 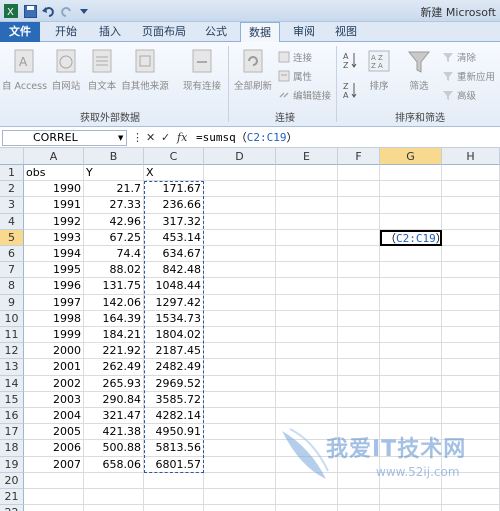 I want to click on column-header-e: E, so click(x=307, y=156).